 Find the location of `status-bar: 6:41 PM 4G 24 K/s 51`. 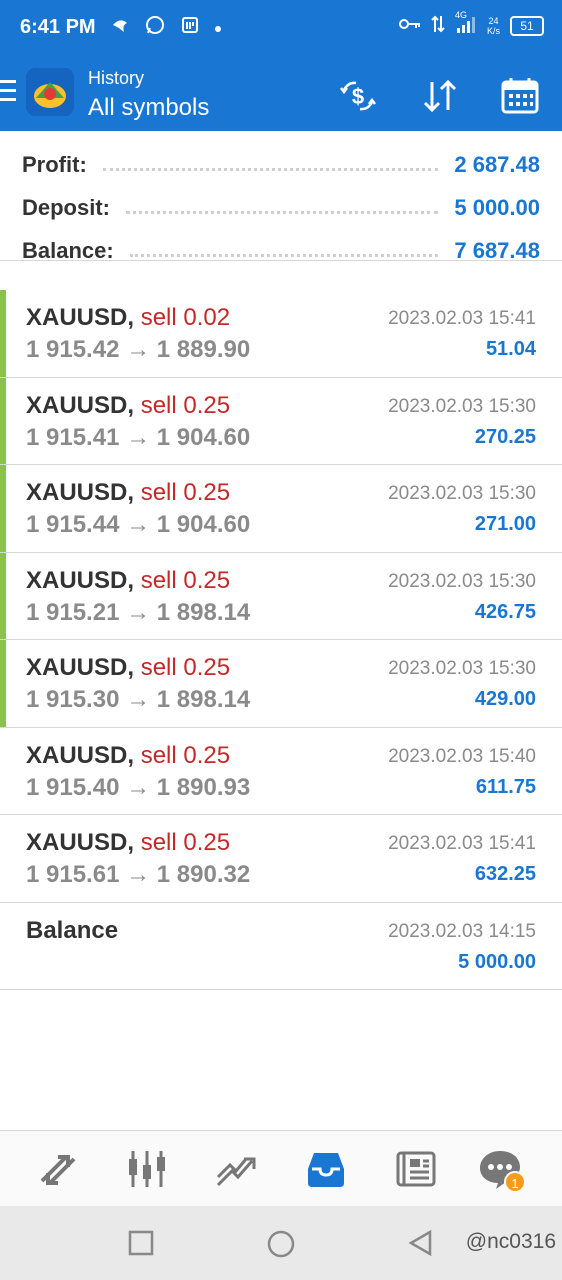

status-bar: 6:41 PM 4G 24 K/s 51 is located at coordinates (281, 29).